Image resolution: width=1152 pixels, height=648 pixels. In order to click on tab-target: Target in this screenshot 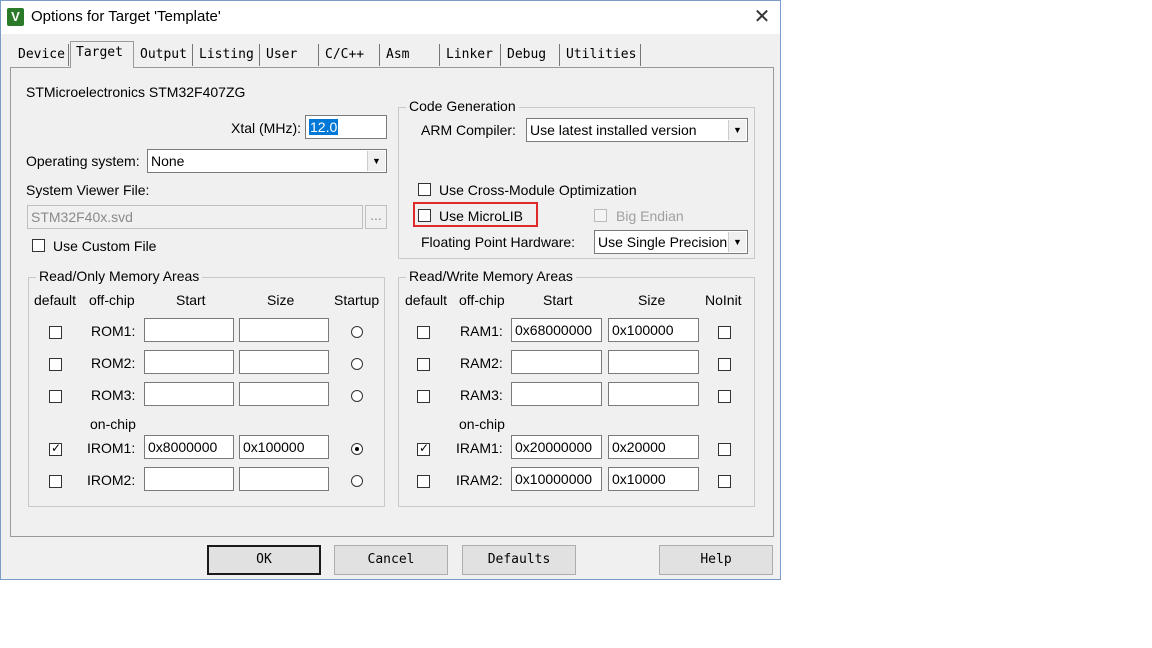, I will do `click(102, 54)`.